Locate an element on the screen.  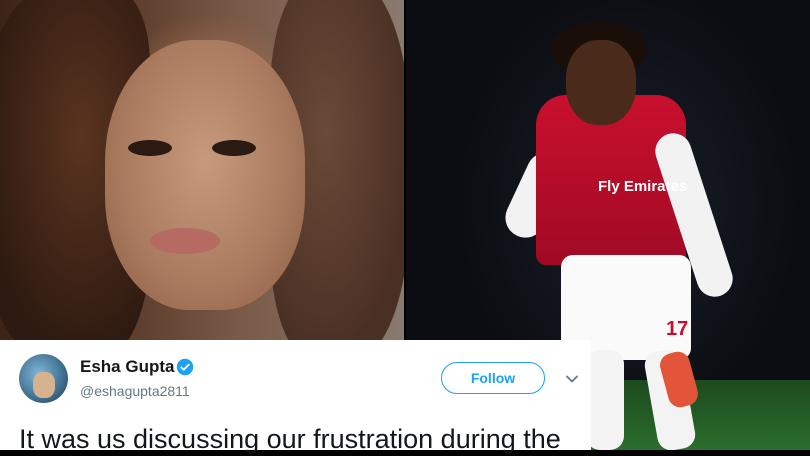
photo-lips is located at coordinates (185, 241).